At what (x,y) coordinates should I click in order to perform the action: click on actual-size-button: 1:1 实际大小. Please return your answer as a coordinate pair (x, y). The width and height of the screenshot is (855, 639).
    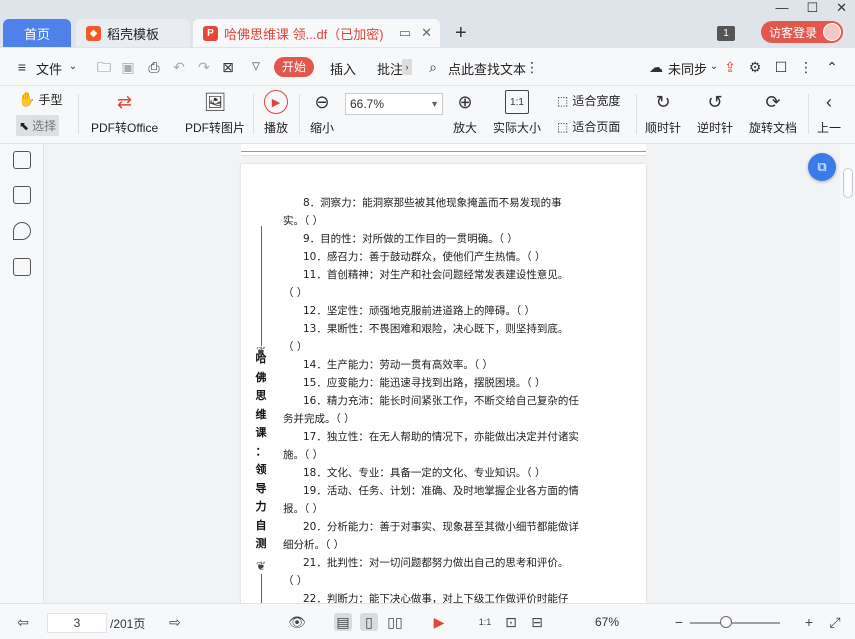
    Looking at the image, I should click on (517, 113).